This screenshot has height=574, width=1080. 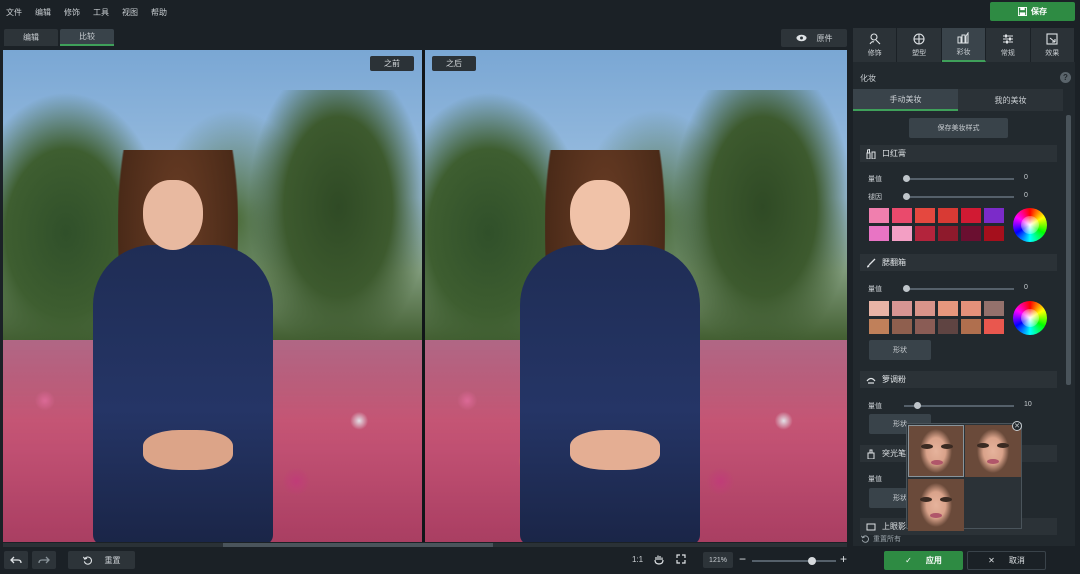 I want to click on zoom-out-button: −, so click(x=742, y=559).